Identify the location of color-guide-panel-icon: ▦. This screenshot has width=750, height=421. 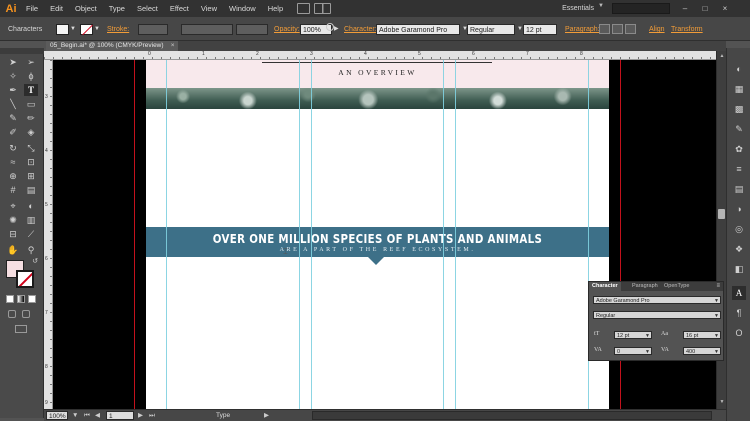
(739, 89).